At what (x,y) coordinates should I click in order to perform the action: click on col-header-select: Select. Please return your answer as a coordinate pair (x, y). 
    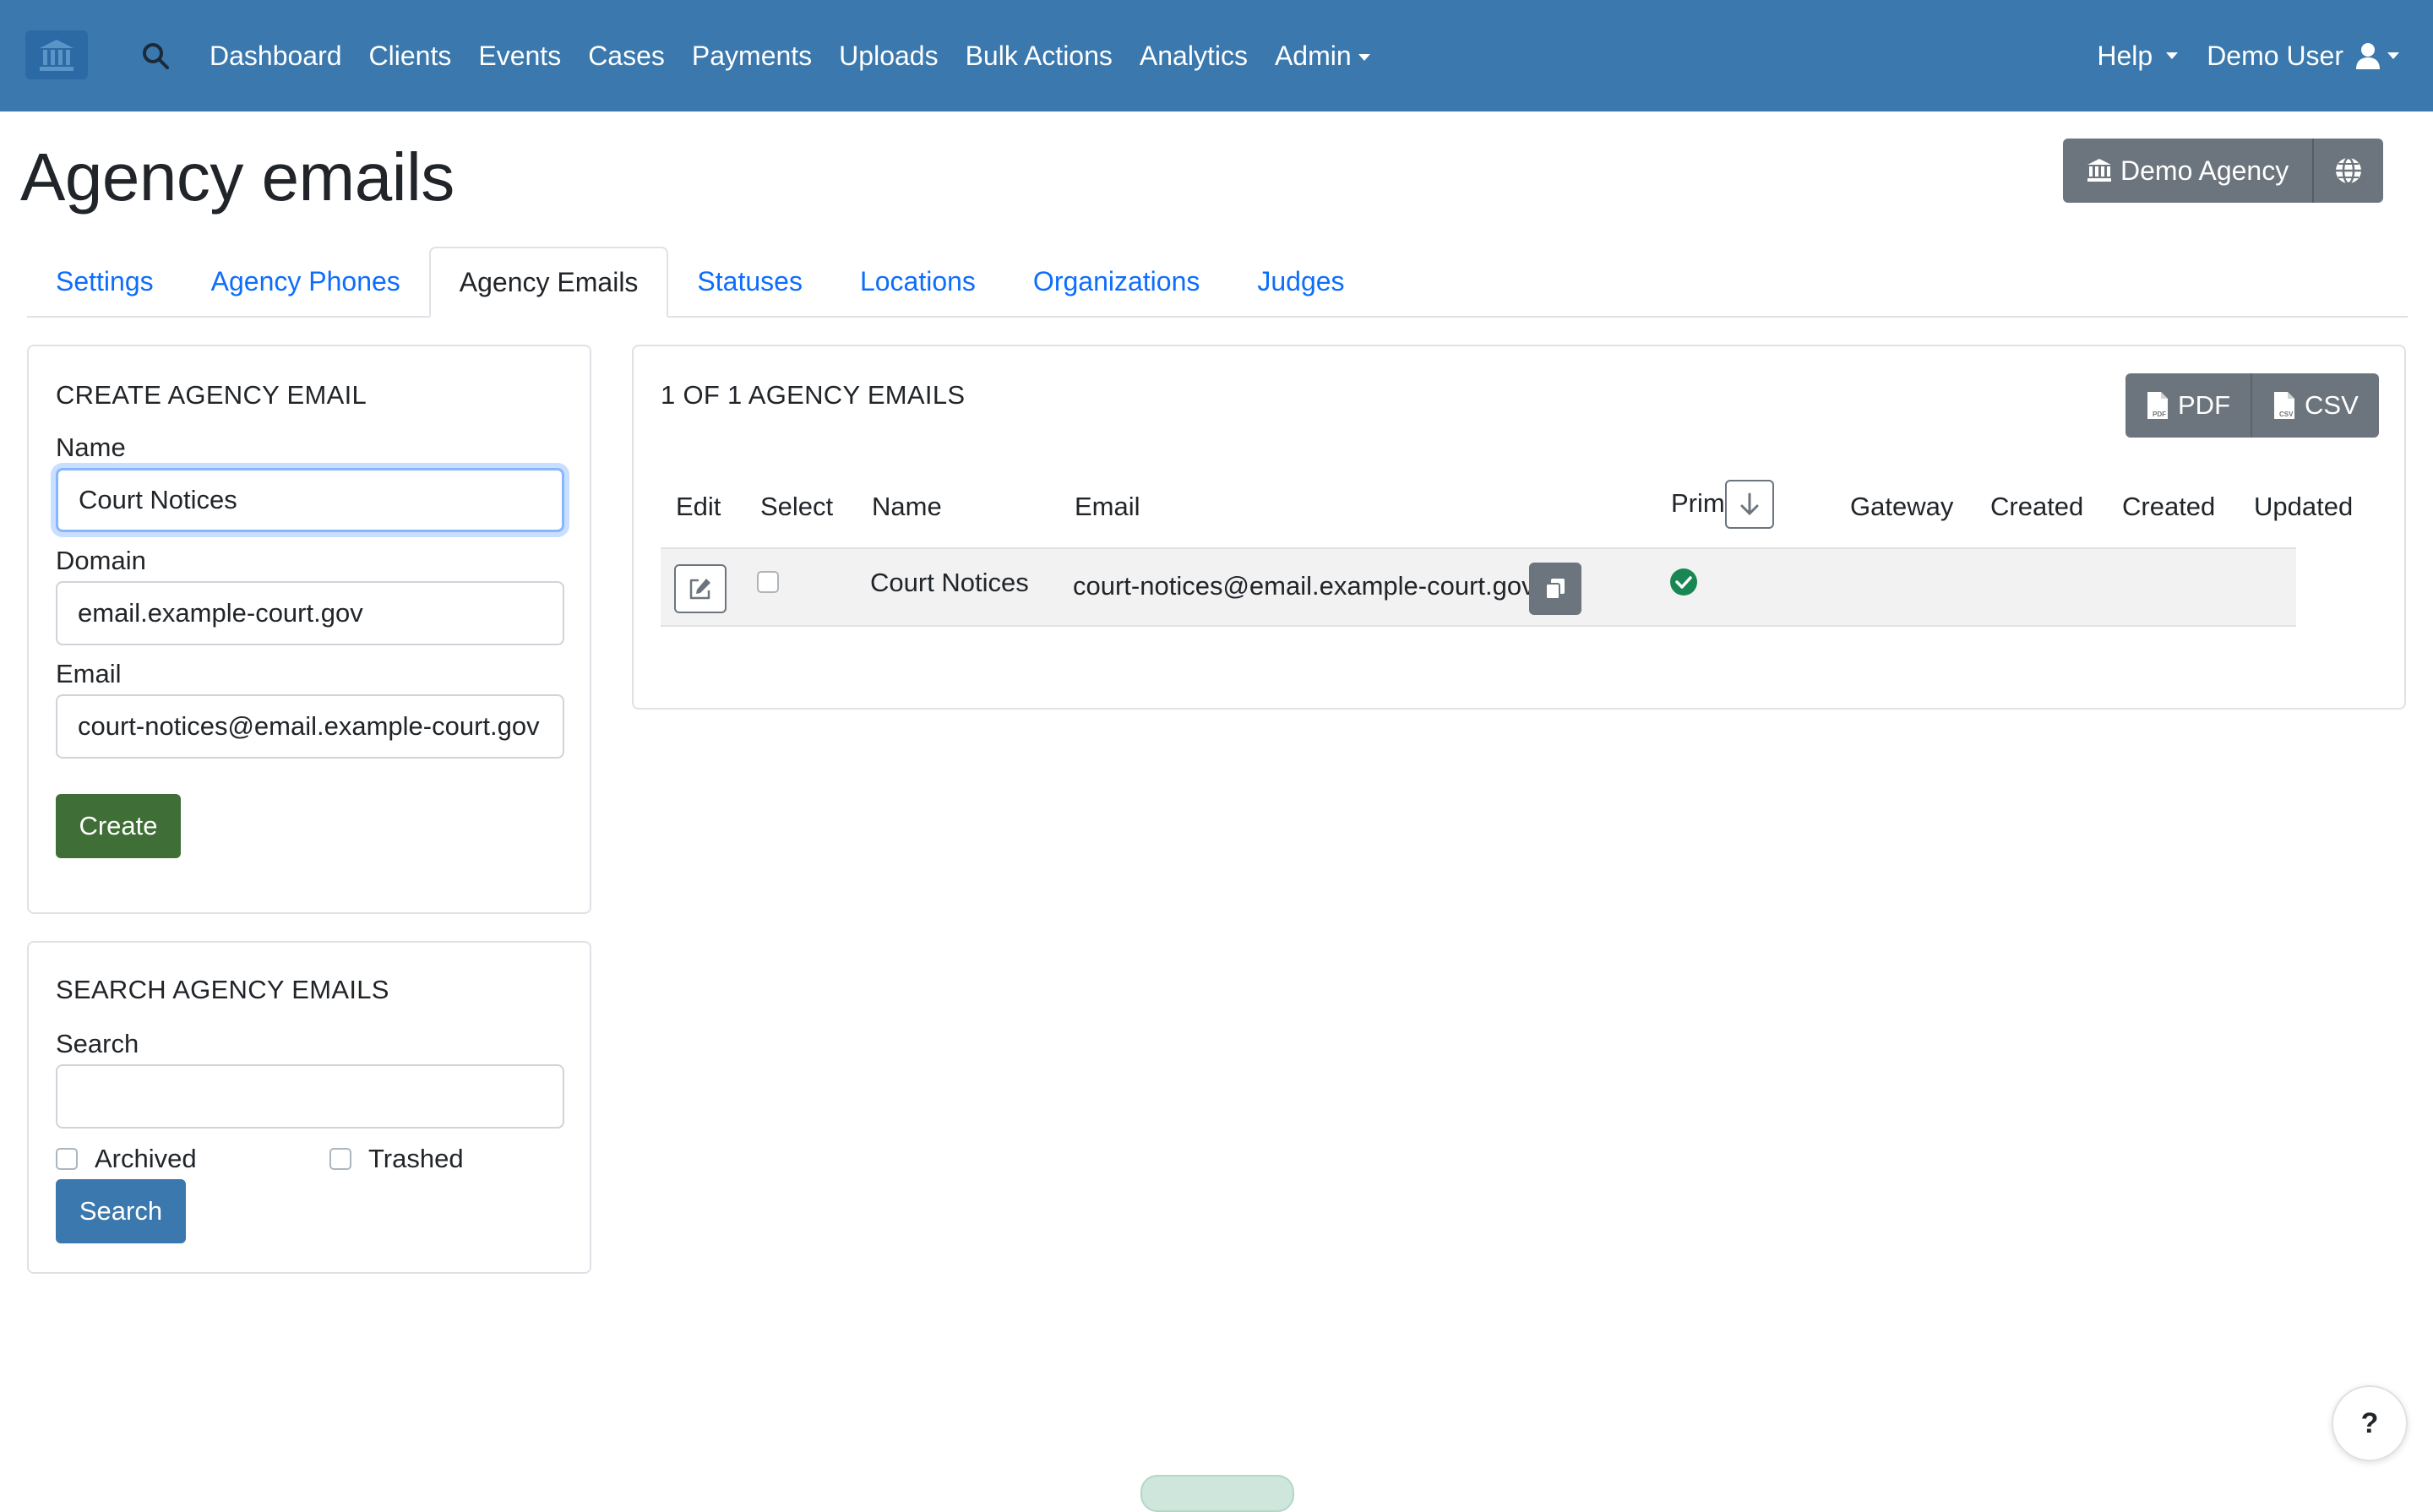
    Looking at the image, I should click on (797, 507).